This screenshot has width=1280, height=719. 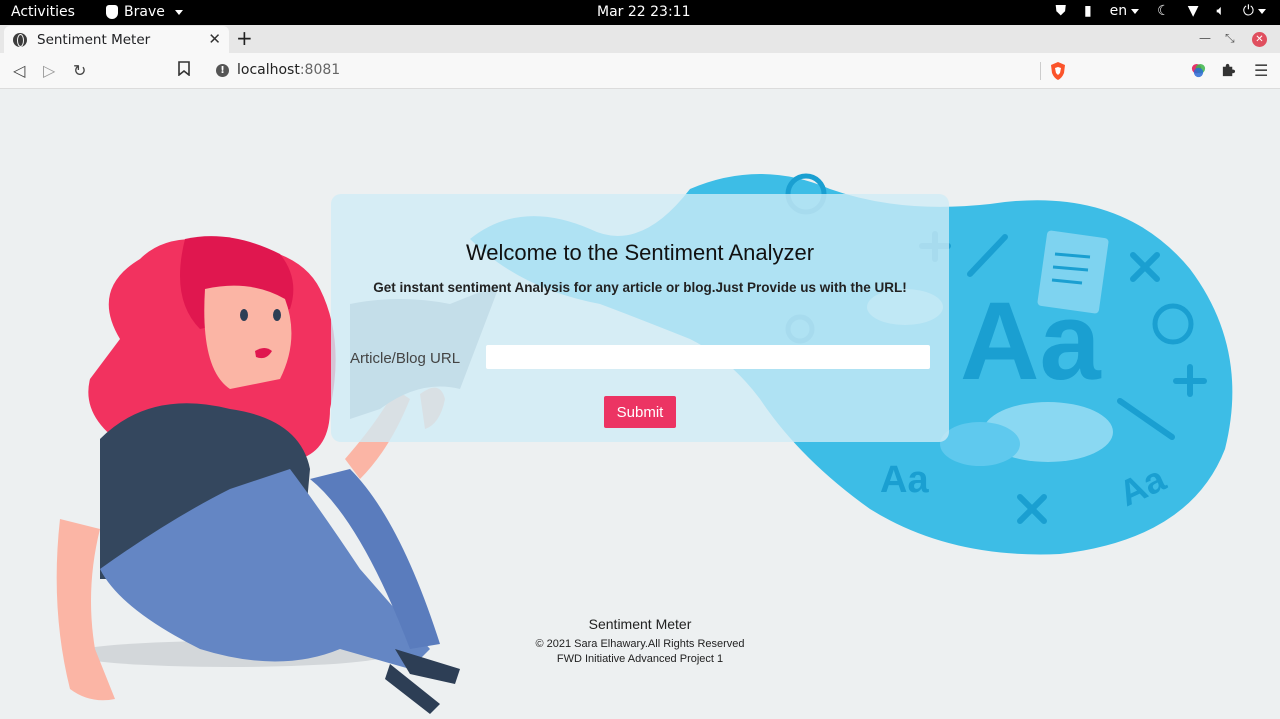 I want to click on activities-button: Activities, so click(x=43, y=12).